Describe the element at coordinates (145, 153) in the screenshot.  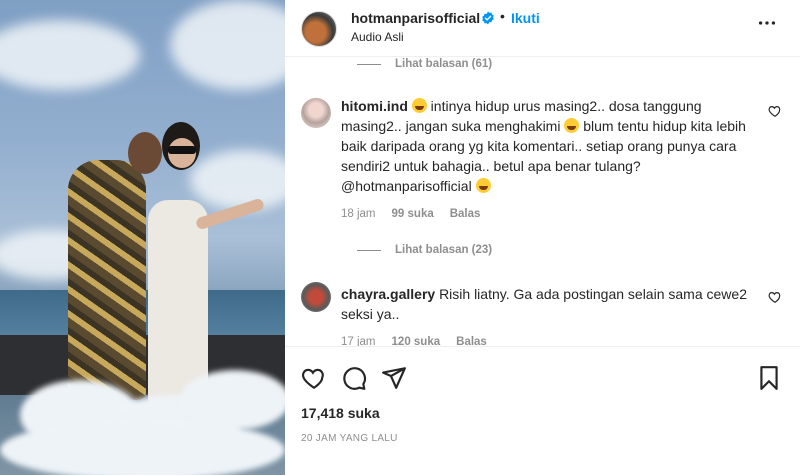
I see `man-head` at that location.